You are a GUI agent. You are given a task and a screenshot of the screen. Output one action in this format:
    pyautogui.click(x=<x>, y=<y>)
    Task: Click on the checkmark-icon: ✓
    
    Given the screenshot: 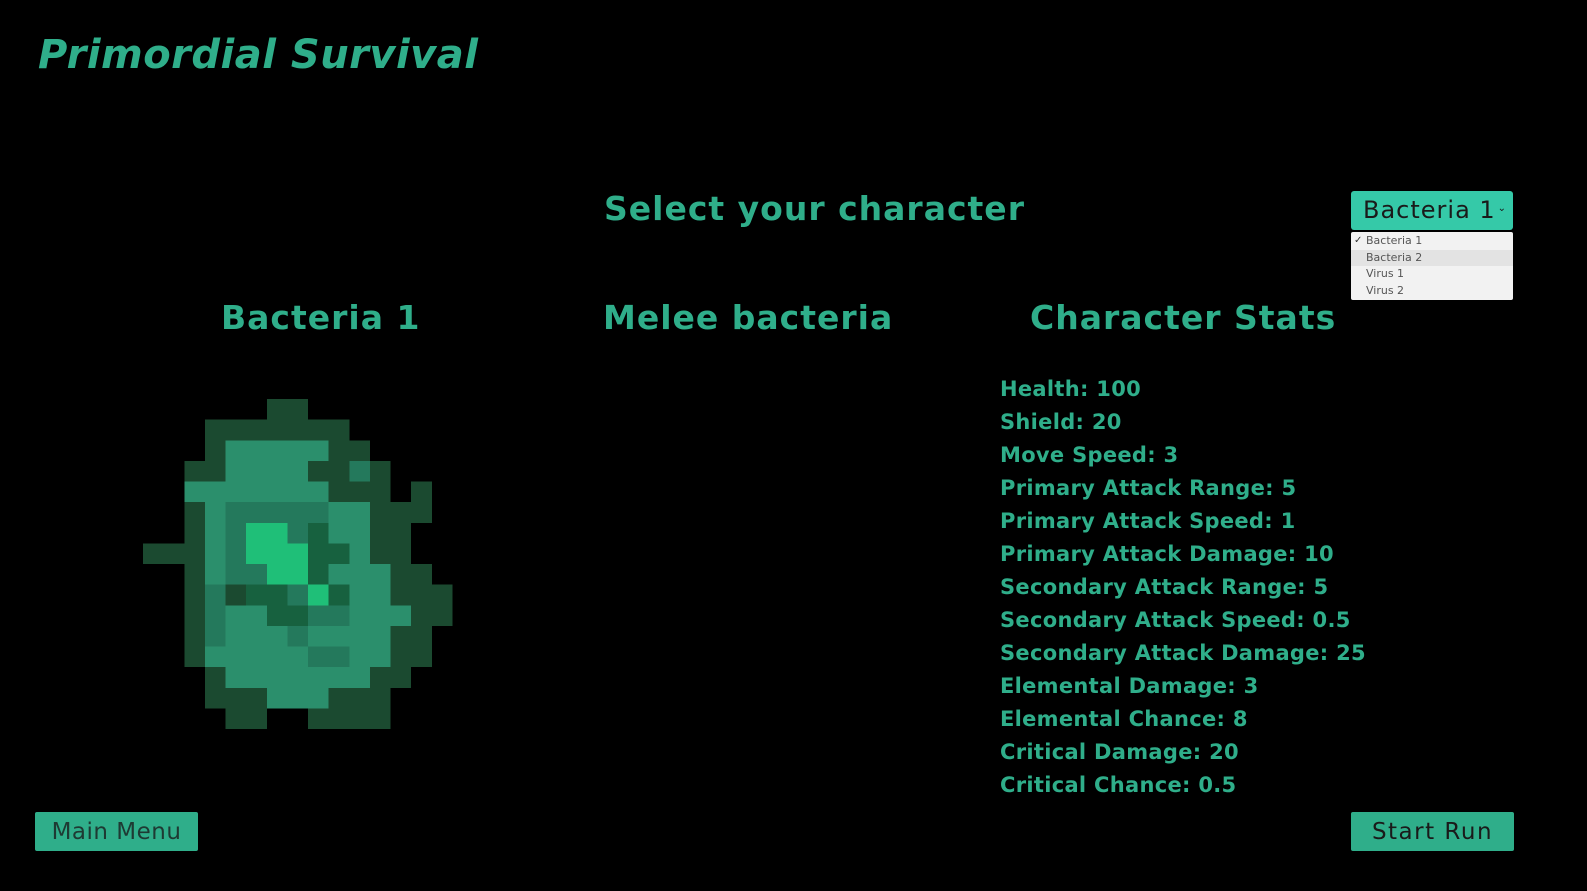 What is the action you would take?
    pyautogui.click(x=1358, y=240)
    